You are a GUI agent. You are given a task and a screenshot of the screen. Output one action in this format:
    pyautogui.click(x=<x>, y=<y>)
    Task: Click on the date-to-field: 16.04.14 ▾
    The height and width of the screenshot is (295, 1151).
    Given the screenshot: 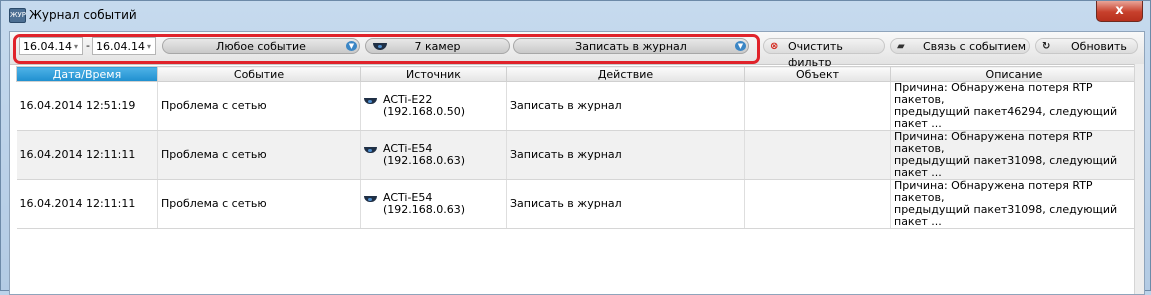 What is the action you would take?
    pyautogui.click(x=124, y=46)
    